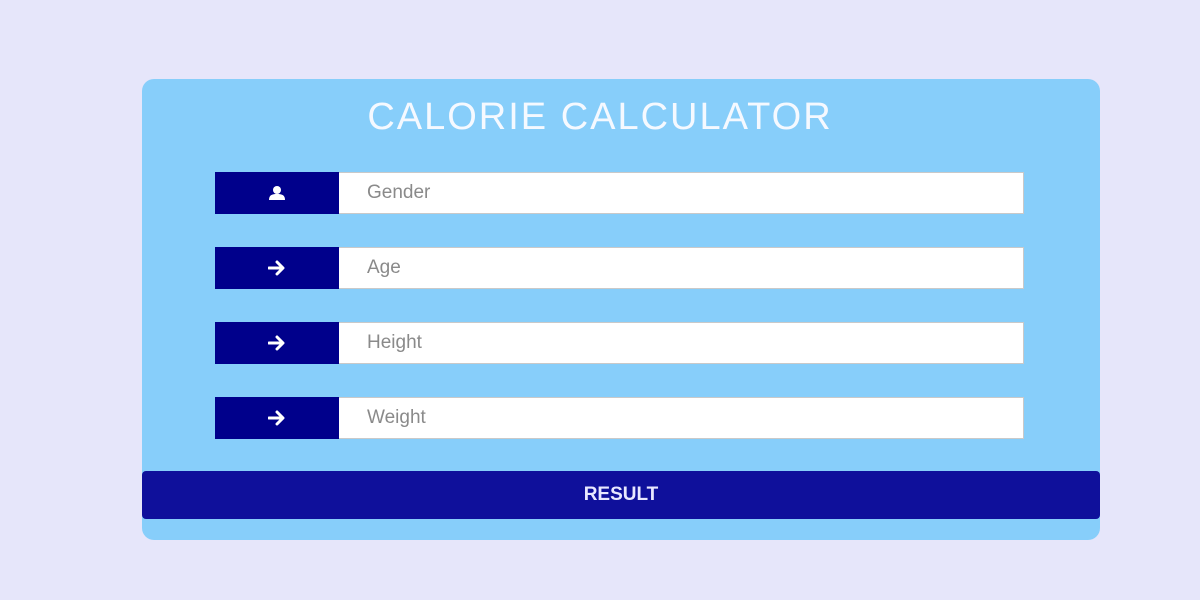  What do you see at coordinates (600, 117) in the screenshot?
I see `page-title: CALORIE CALCULATOR` at bounding box center [600, 117].